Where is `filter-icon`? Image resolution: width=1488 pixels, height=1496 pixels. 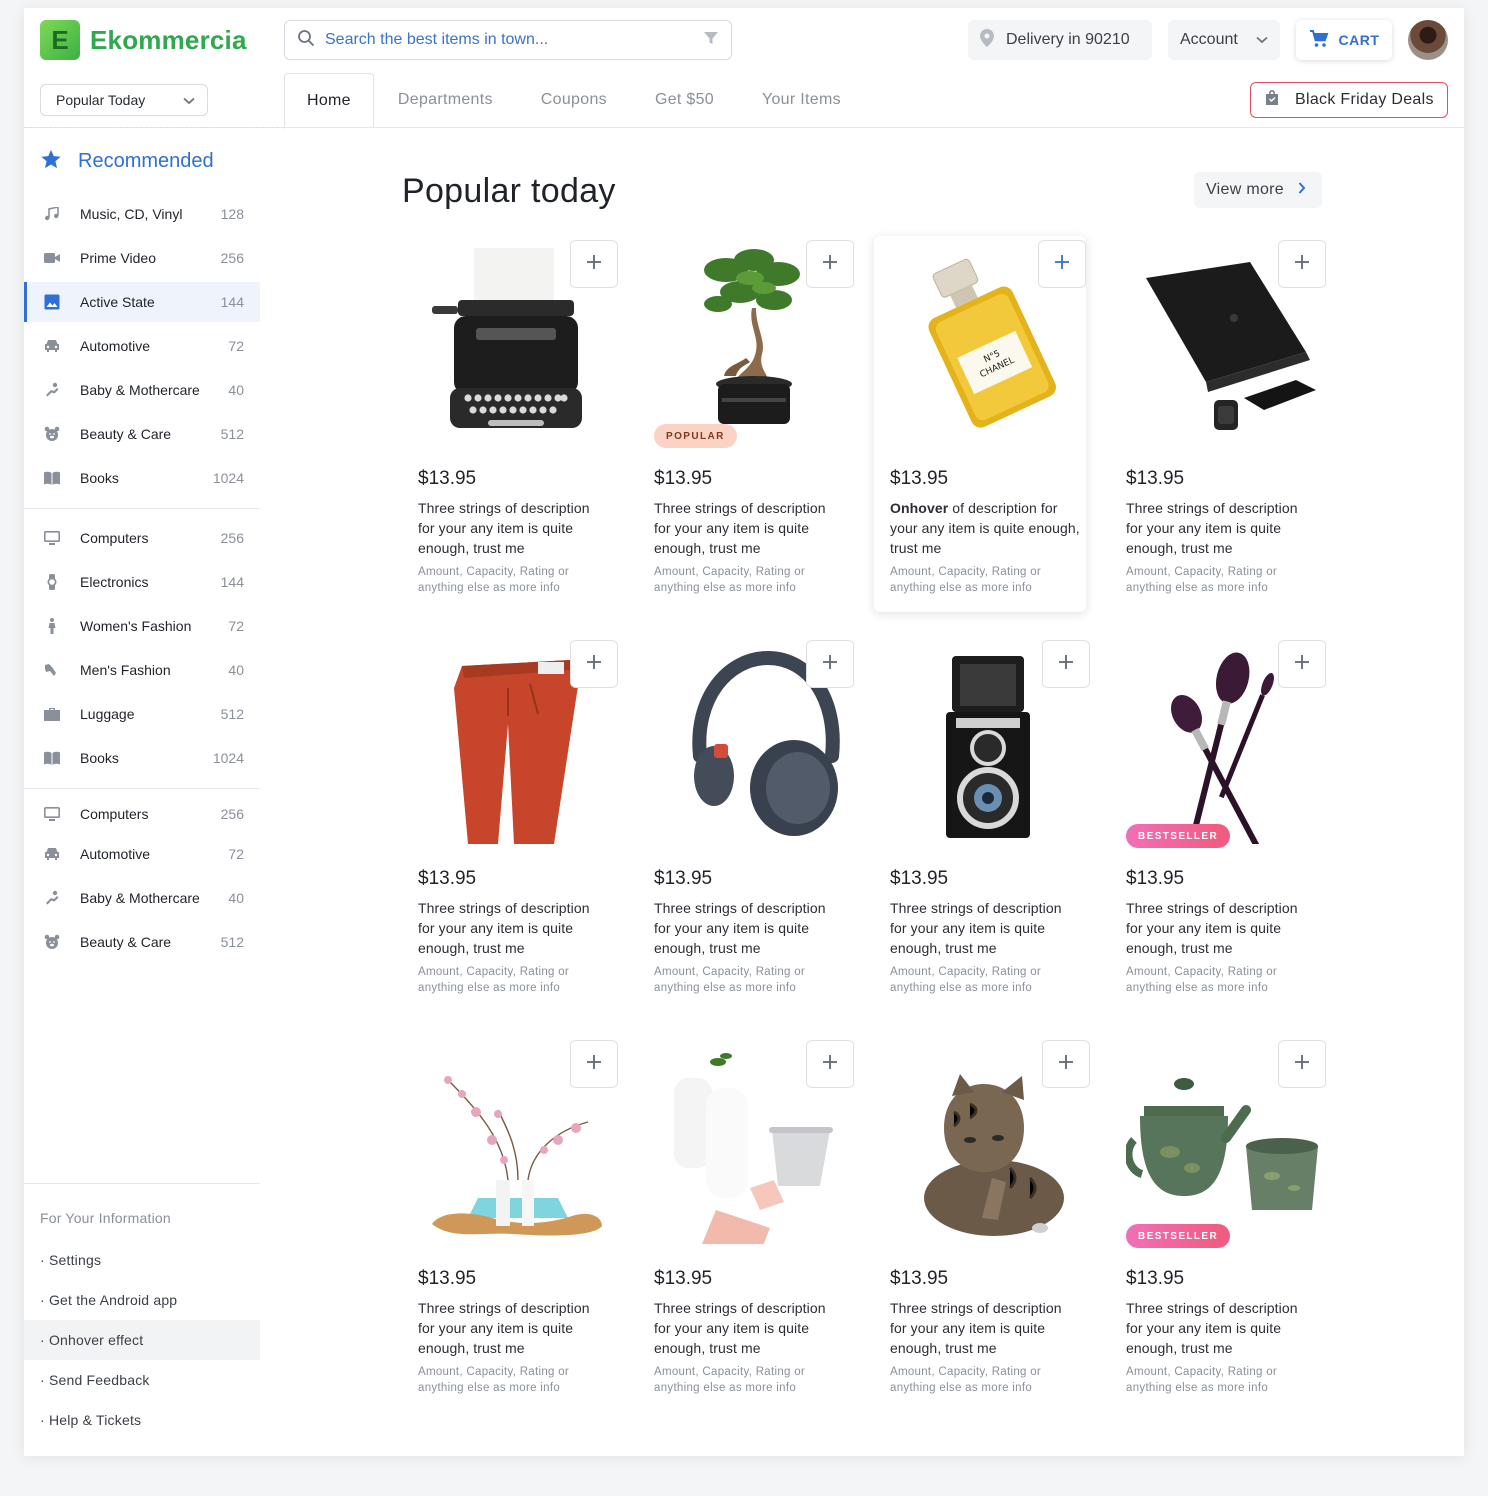
filter-icon is located at coordinates (711, 40).